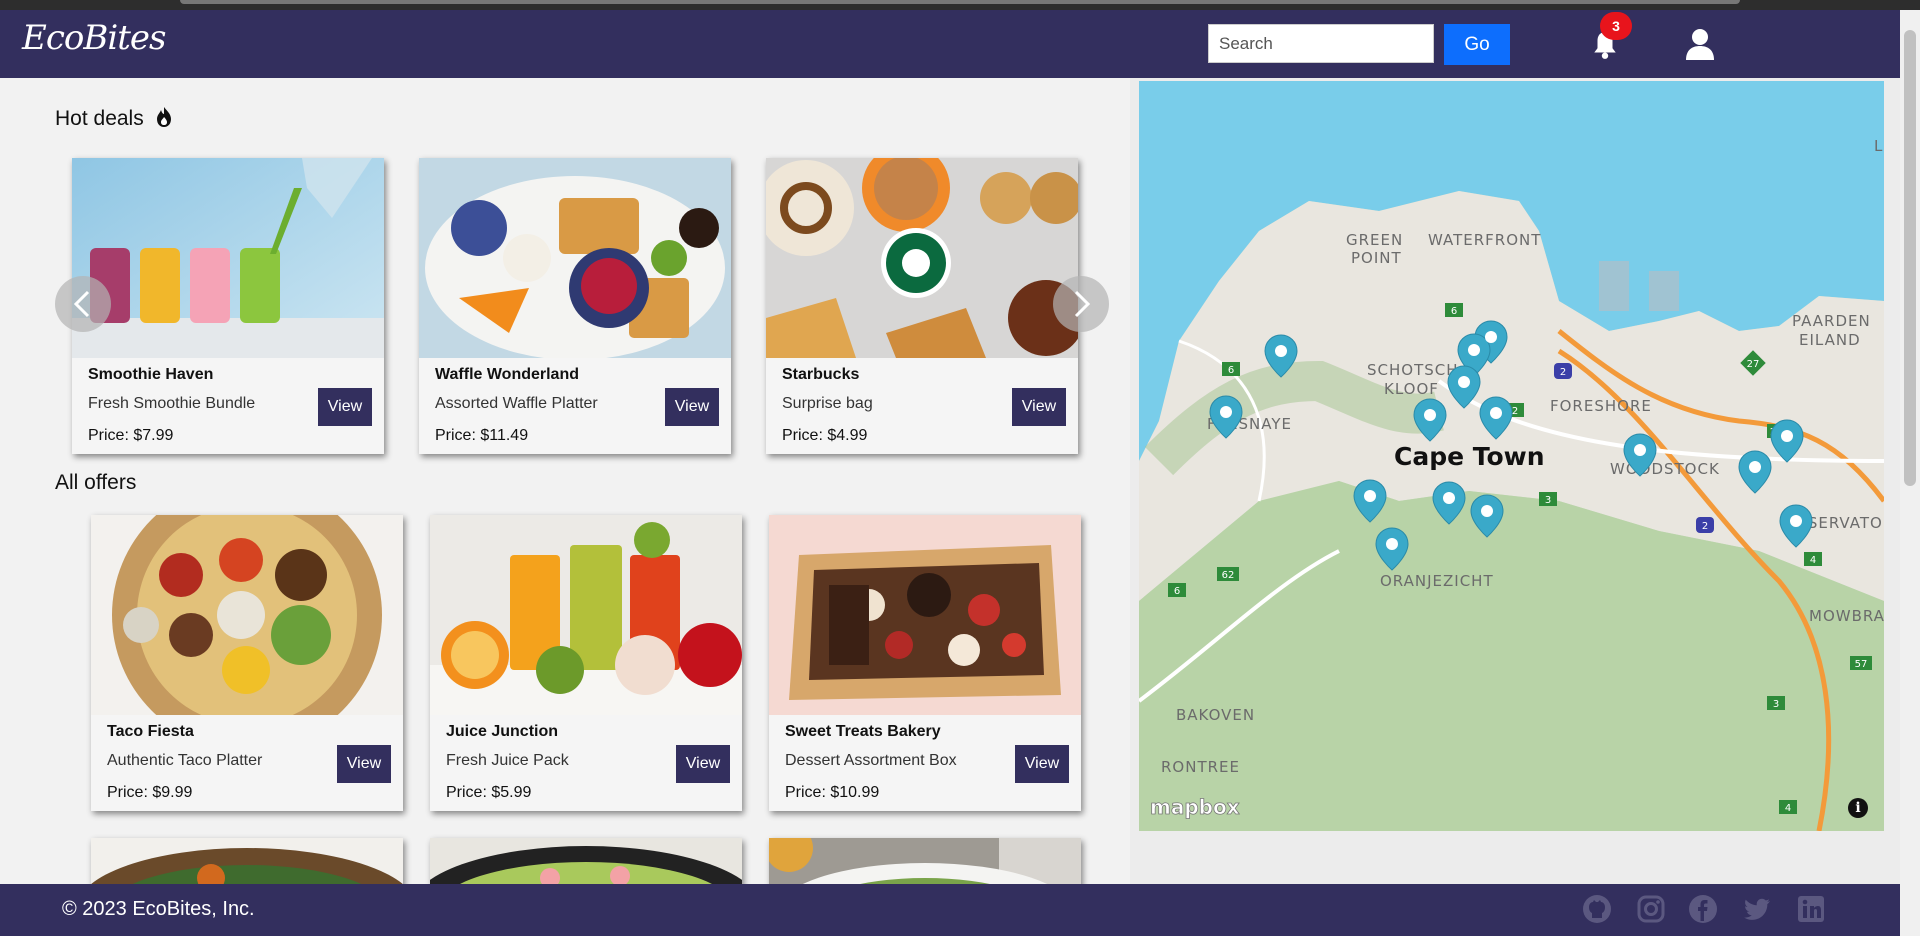  Describe the element at coordinates (228, 258) in the screenshot. I see `smoothie-image` at that location.